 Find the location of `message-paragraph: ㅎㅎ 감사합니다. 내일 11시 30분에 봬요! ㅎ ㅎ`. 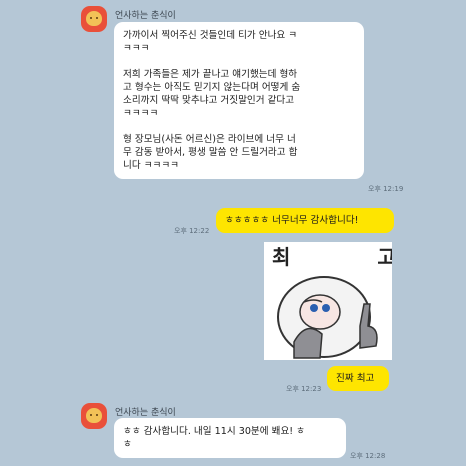

message-paragraph: ㅎㅎ 감사합니다. 내일 11시 30분에 봬요! ㅎ ㅎ is located at coordinates (214, 438).